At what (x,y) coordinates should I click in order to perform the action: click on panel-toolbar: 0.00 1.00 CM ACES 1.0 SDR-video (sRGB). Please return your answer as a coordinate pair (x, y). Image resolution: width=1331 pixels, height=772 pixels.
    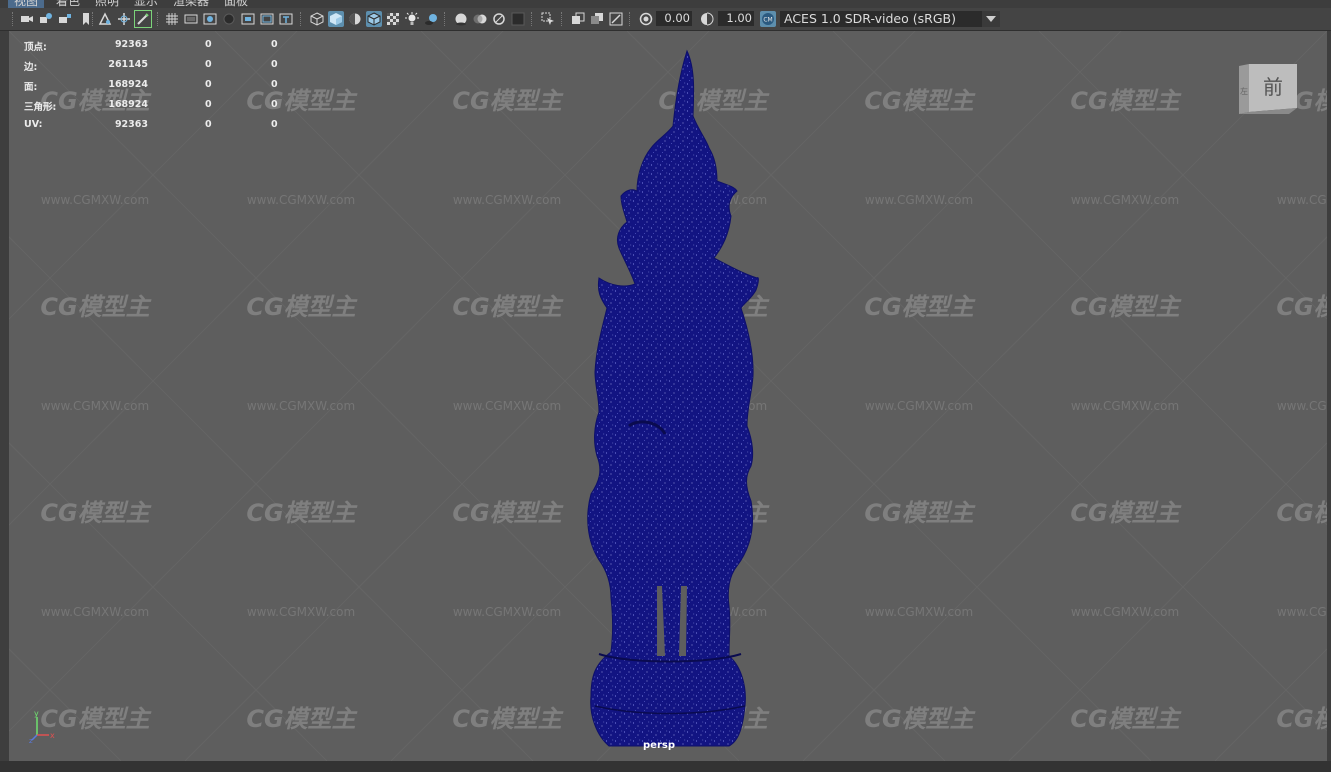
    Looking at the image, I should click on (665, 19).